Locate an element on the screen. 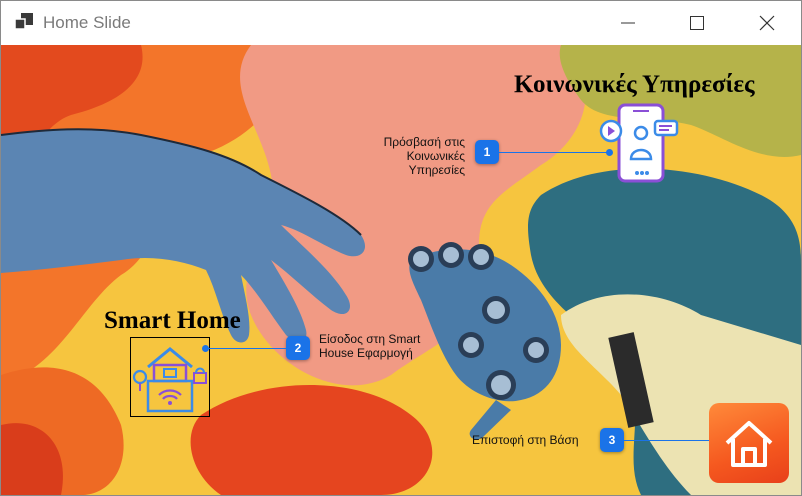 This screenshot has width=802, height=496. smart-home-heading: Smart Home is located at coordinates (172, 320).